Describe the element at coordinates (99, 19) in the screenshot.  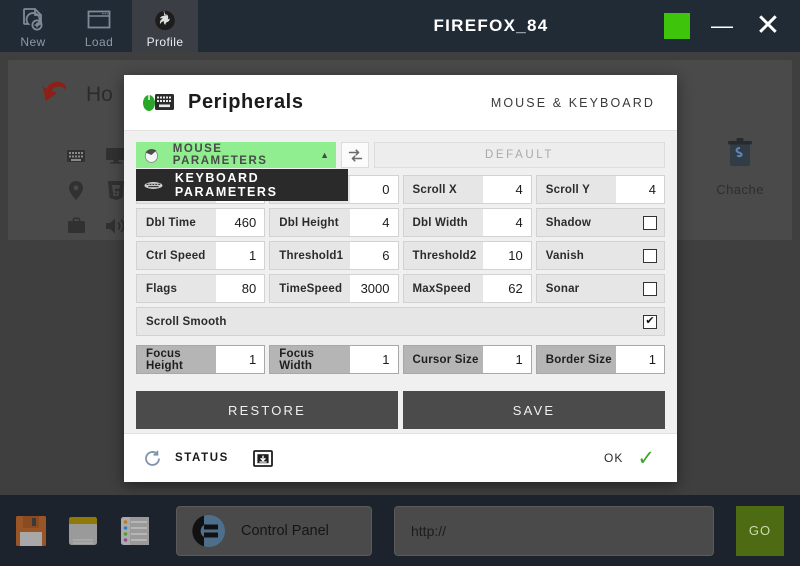
I see `window-load-icon` at that location.